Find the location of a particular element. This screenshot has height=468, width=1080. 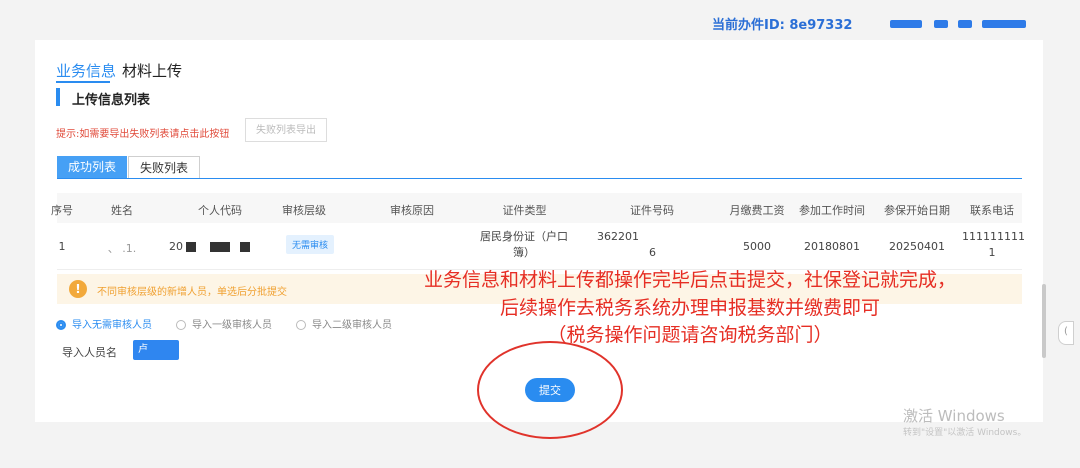

col-audit-reason: 审核原因 is located at coordinates (412, 210).